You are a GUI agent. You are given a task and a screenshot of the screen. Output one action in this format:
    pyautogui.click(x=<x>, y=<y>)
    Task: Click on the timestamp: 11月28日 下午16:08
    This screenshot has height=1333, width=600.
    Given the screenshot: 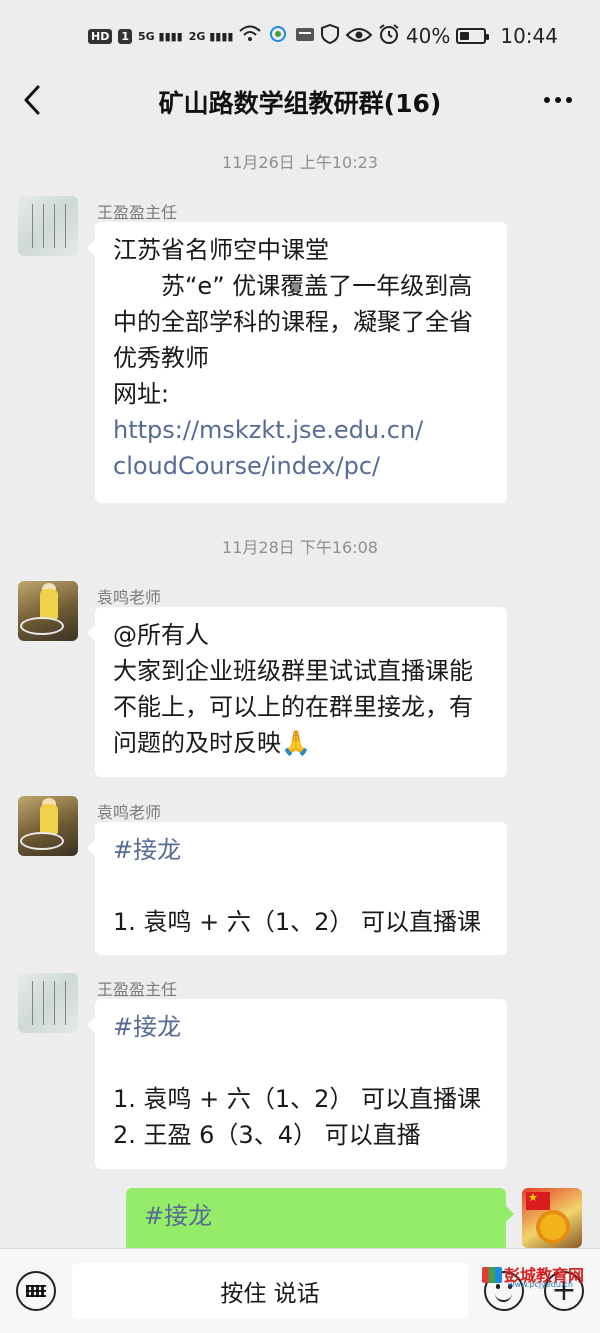 What is the action you would take?
    pyautogui.click(x=300, y=547)
    